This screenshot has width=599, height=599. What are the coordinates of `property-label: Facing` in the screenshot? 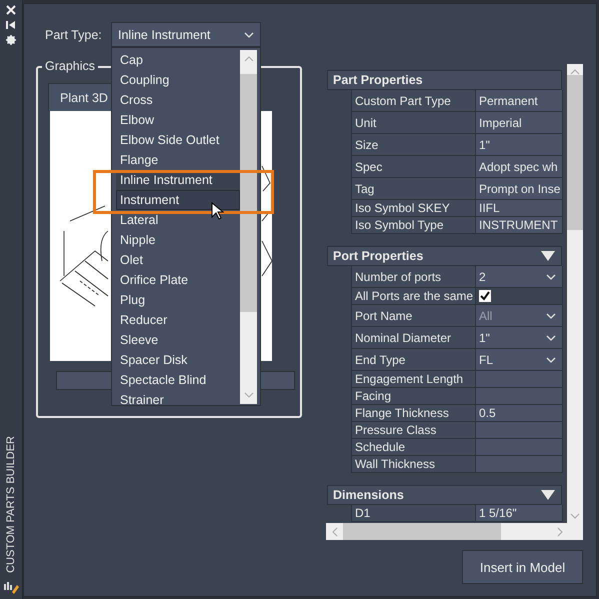 It's located at (414, 396).